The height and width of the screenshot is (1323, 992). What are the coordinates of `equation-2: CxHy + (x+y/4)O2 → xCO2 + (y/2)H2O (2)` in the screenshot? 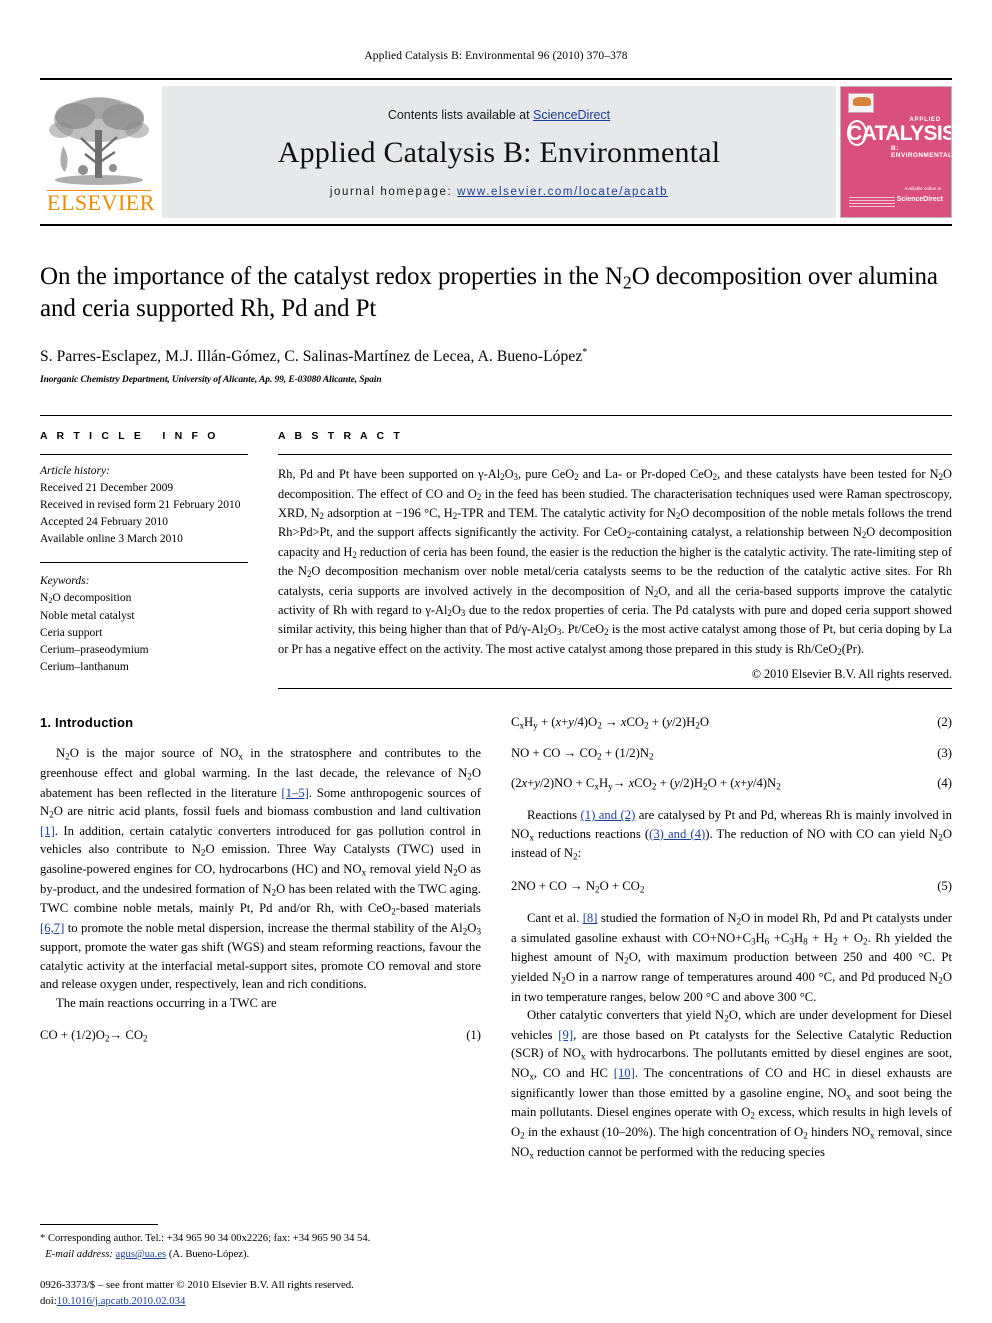 It's located at (731, 722).